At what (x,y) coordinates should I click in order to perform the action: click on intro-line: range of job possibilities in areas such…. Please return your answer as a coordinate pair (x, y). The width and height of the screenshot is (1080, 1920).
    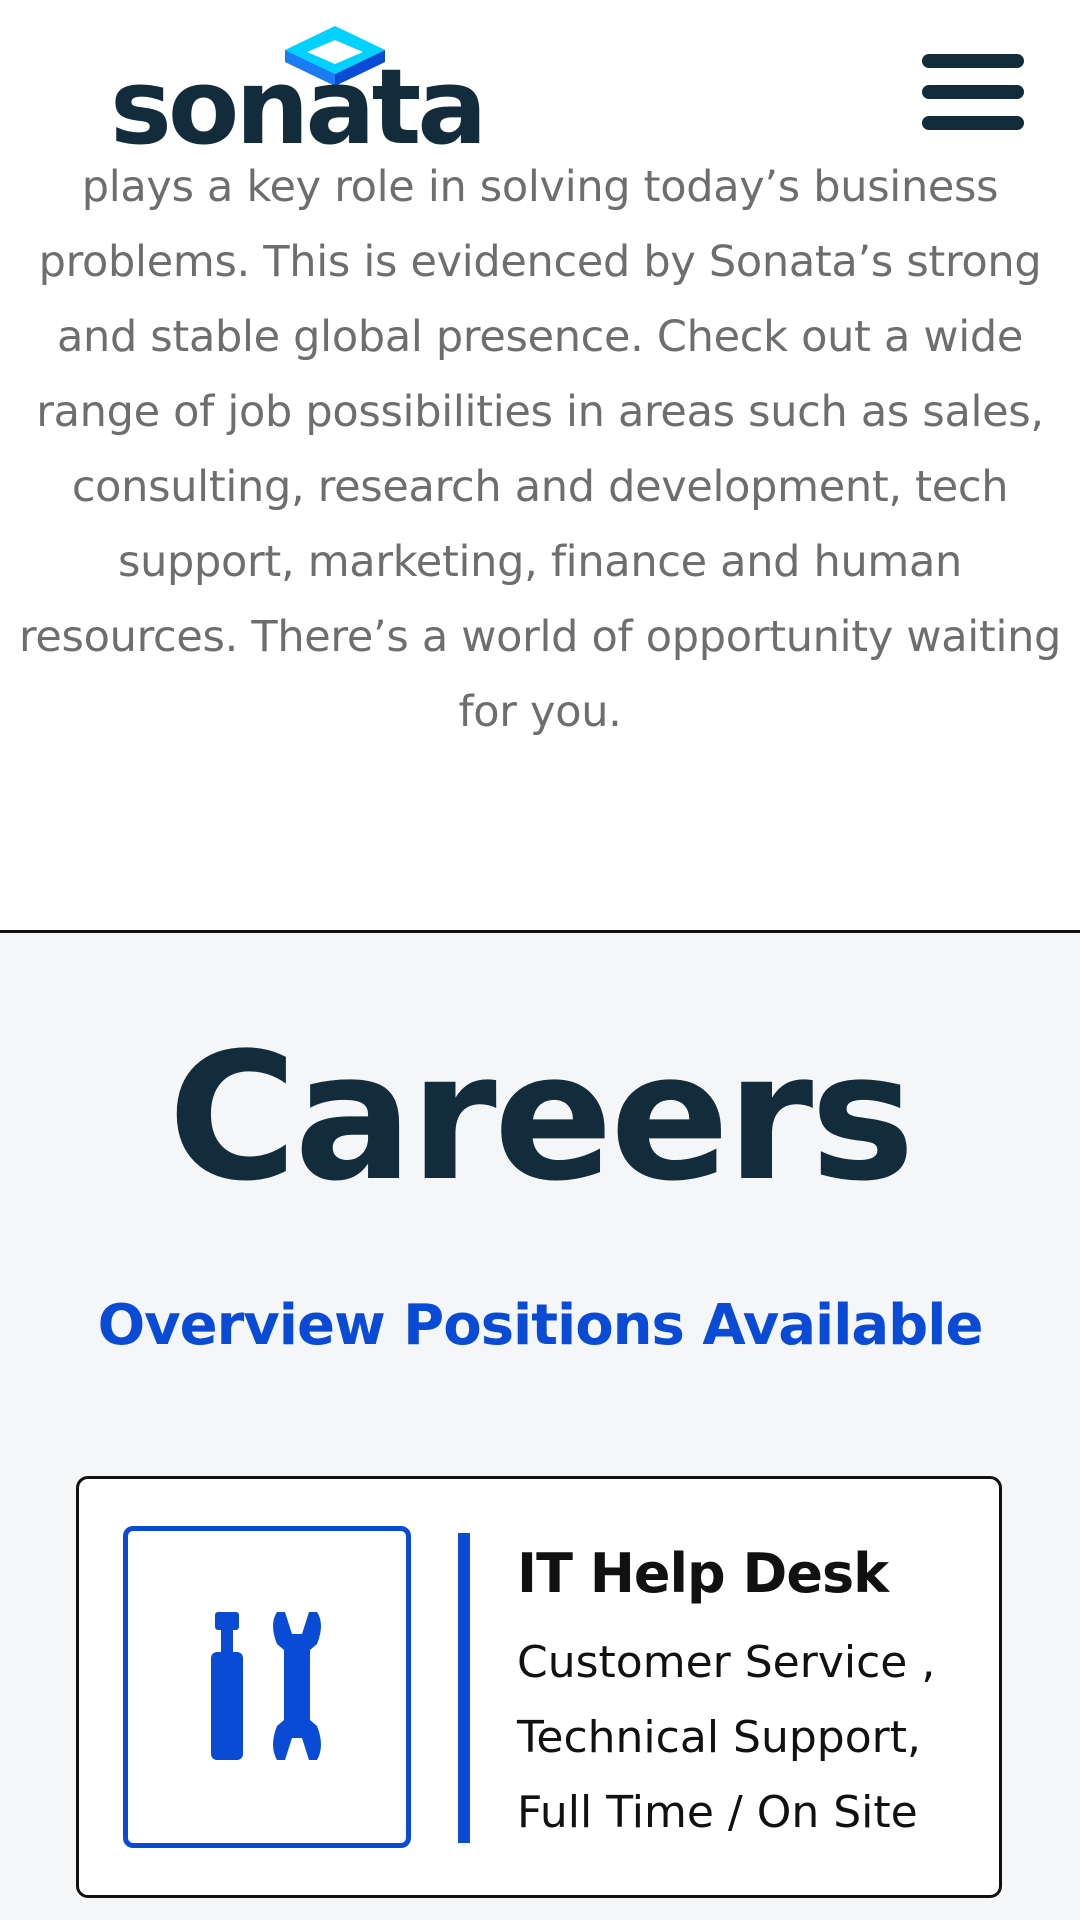
    Looking at the image, I should click on (540, 412).